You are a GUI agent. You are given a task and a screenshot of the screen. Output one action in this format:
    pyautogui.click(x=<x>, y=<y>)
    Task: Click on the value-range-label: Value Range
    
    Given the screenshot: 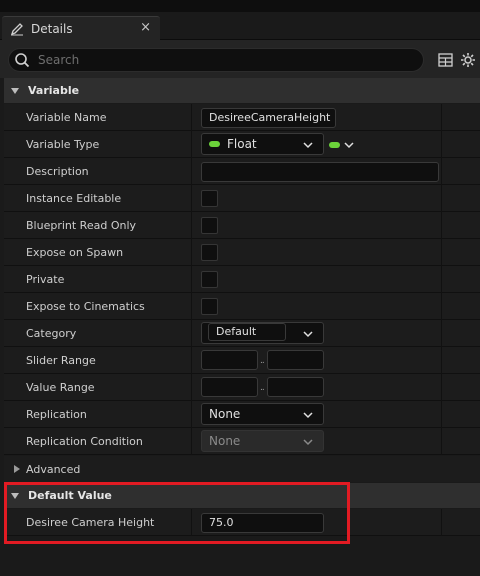 What is the action you would take?
    pyautogui.click(x=60, y=387)
    